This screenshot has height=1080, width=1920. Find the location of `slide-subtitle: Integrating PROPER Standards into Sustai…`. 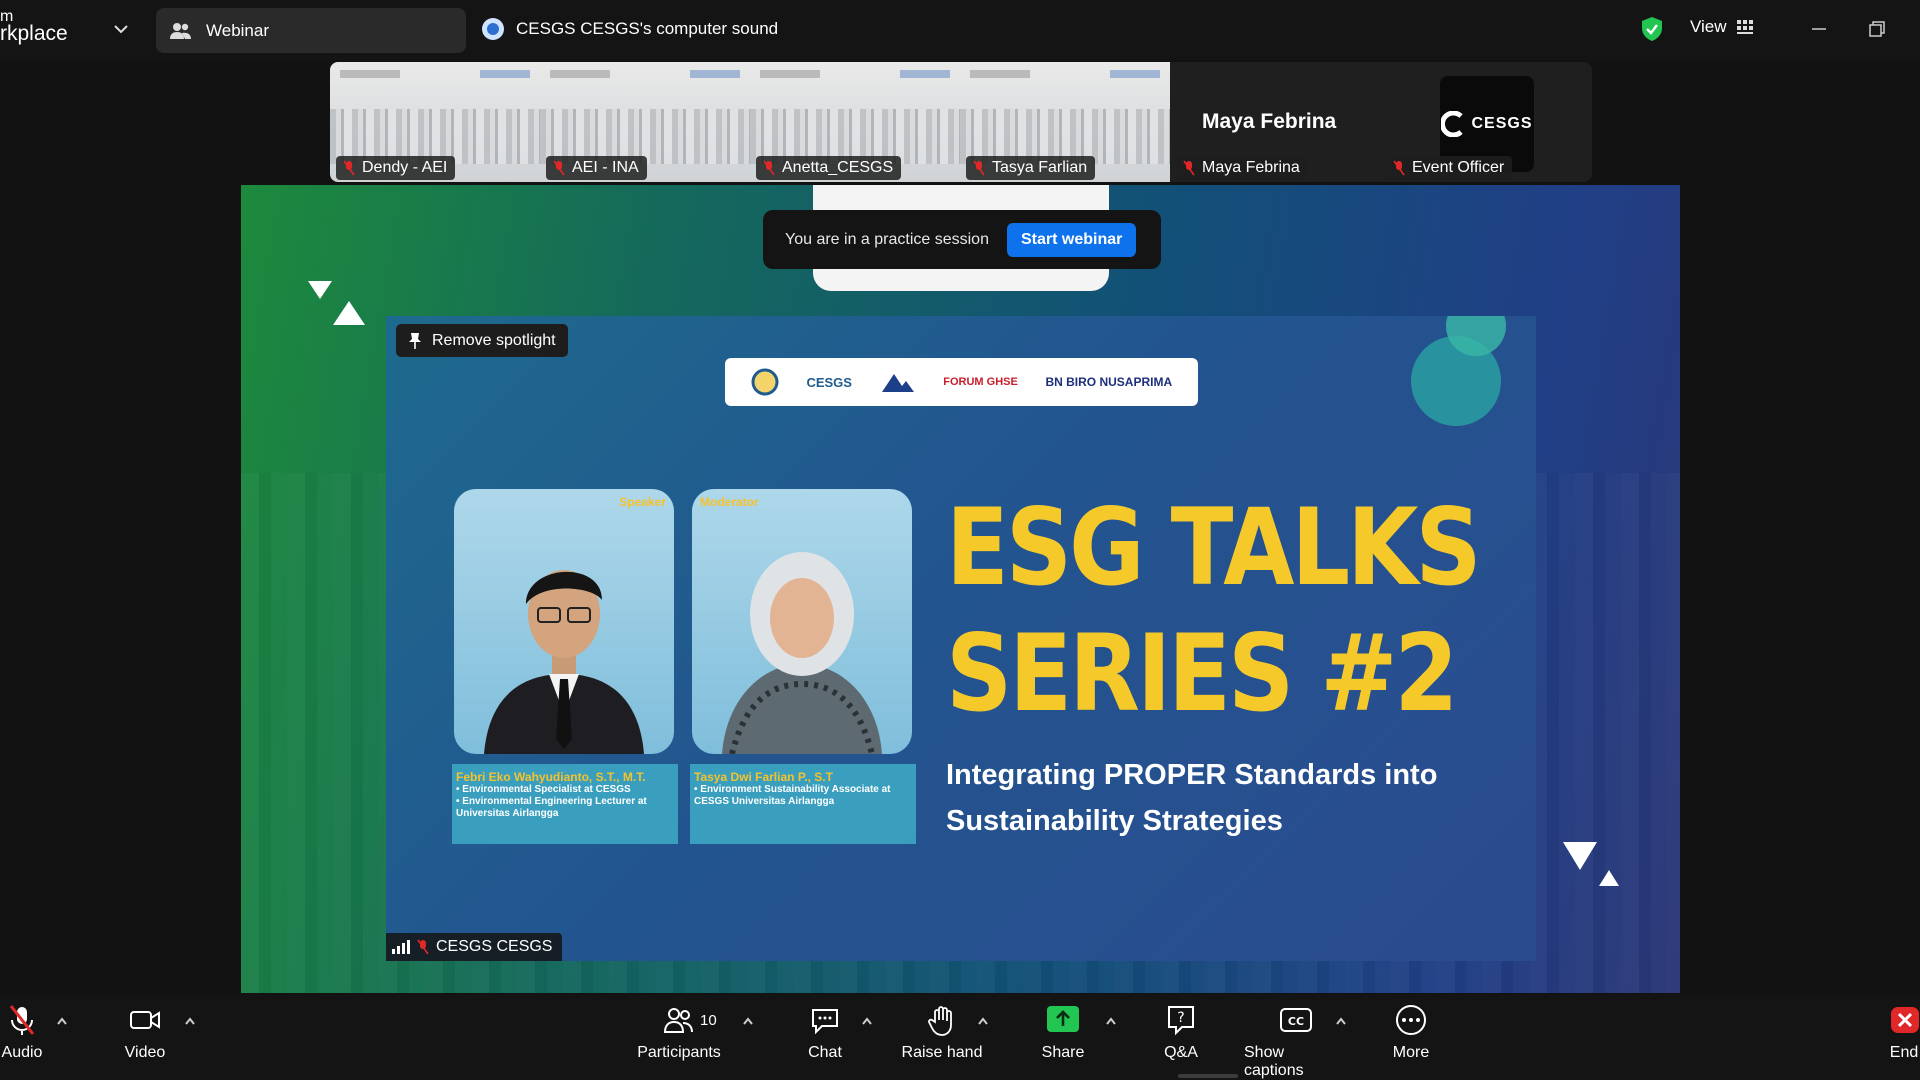

slide-subtitle: Integrating PROPER Standards into Sustai… is located at coordinates (1192, 798).